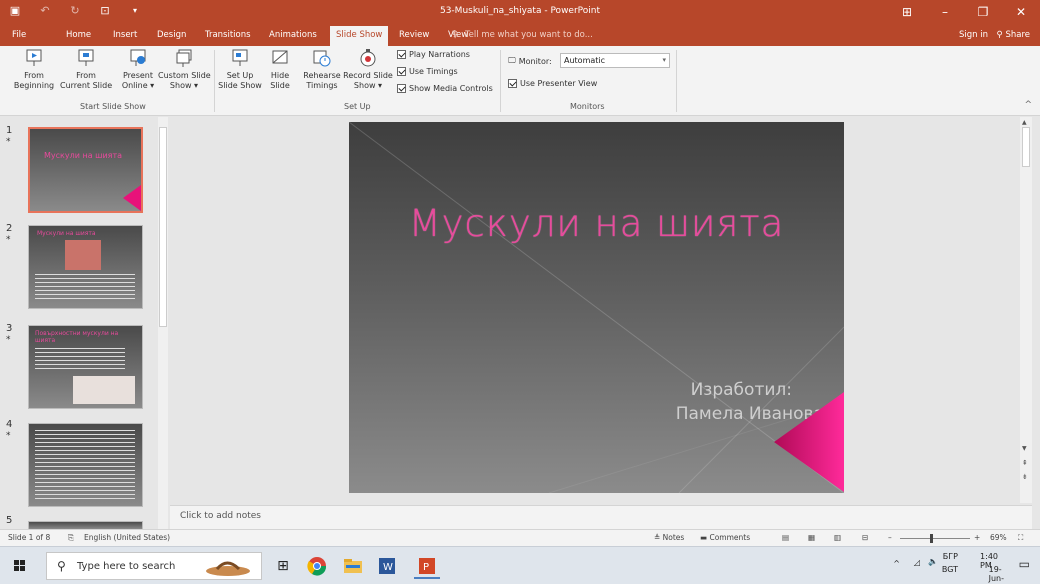 The width and height of the screenshot is (1040, 584). I want to click on notification-icon: ▭, so click(1024, 564).